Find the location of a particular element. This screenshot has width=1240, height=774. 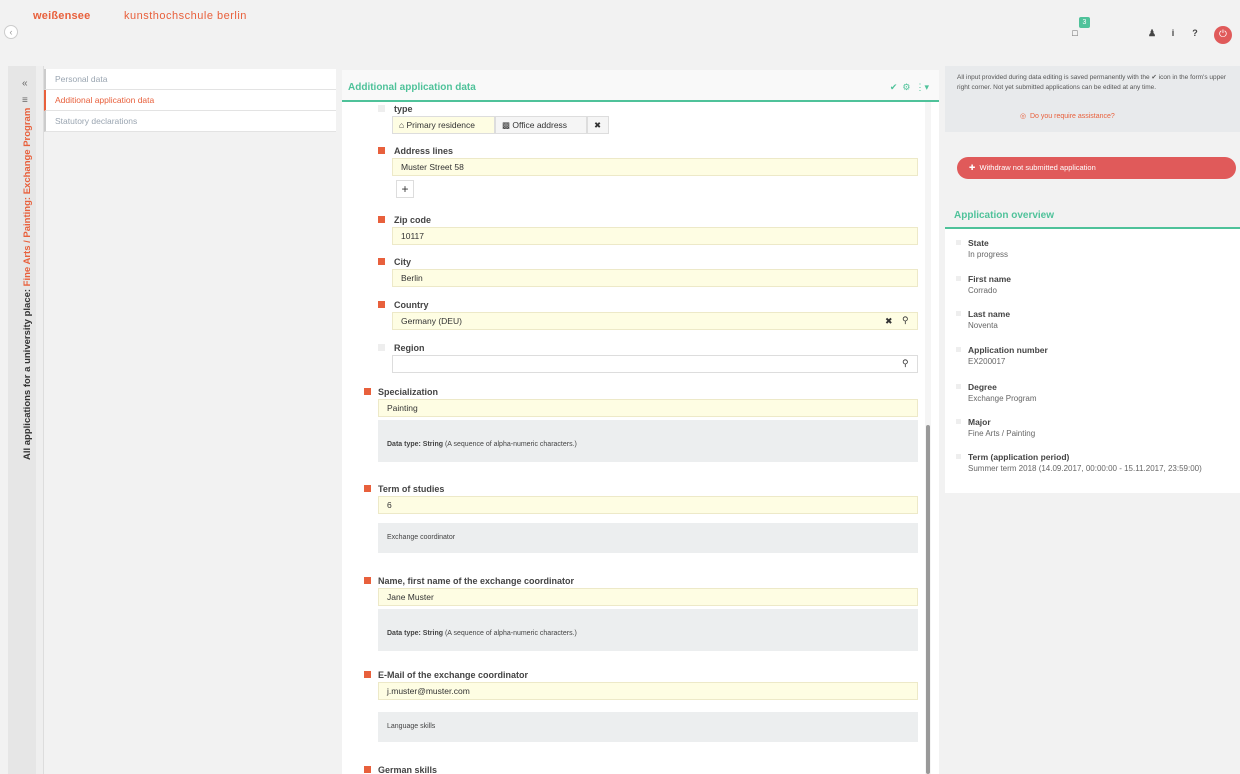

logo-kunsthochschule: kunsthochschule berlin is located at coordinates (185, 16).